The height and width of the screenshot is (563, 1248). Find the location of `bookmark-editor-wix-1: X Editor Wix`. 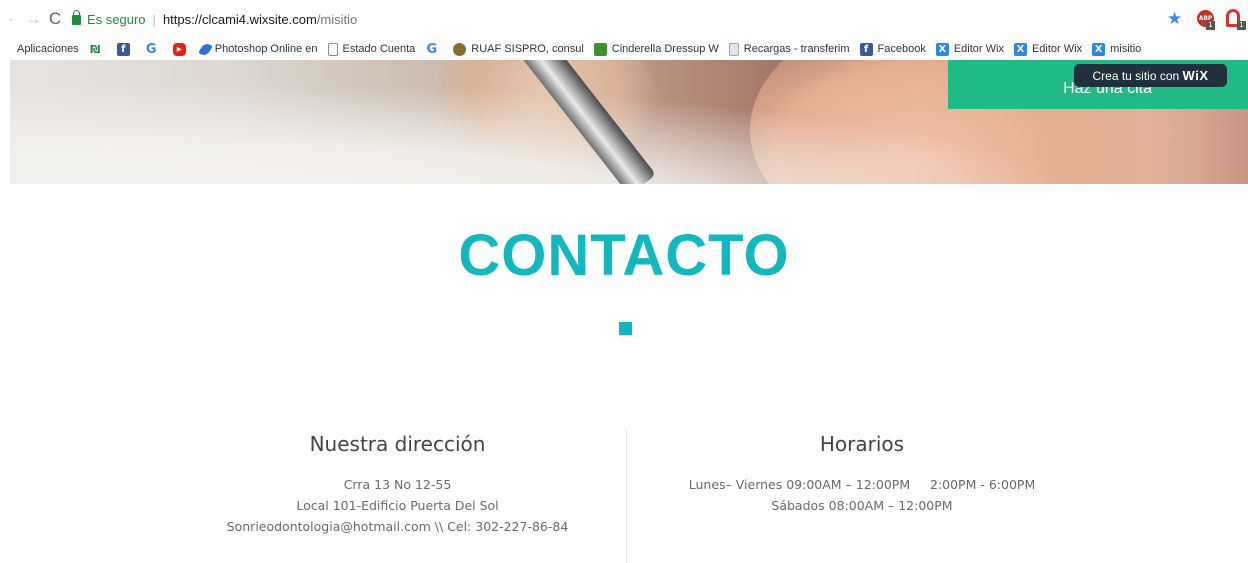

bookmark-editor-wix-1: X Editor Wix is located at coordinates (969, 49).